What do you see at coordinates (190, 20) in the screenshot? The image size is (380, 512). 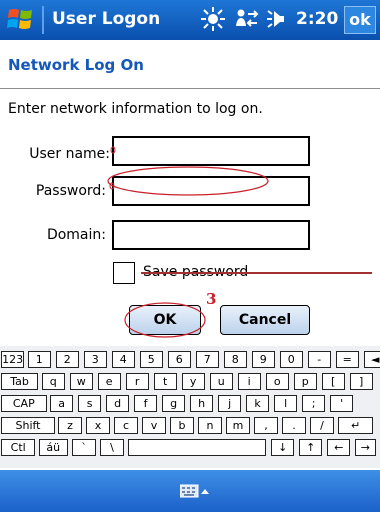 I see `title-bar: User Logon 2:20 ok` at bounding box center [190, 20].